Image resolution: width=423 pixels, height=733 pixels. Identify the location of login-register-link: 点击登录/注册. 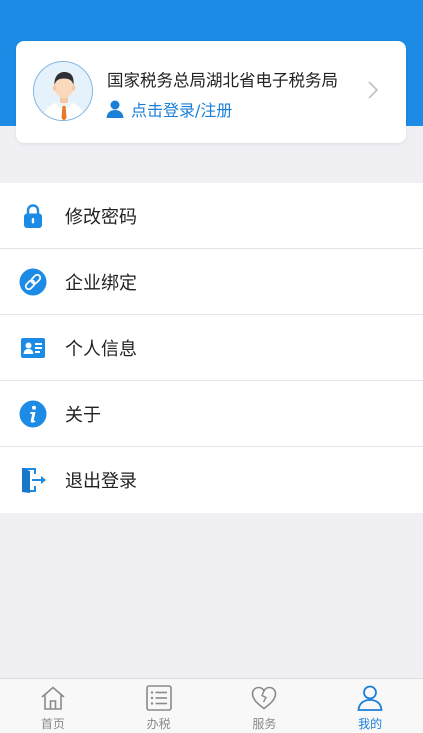
(168, 109).